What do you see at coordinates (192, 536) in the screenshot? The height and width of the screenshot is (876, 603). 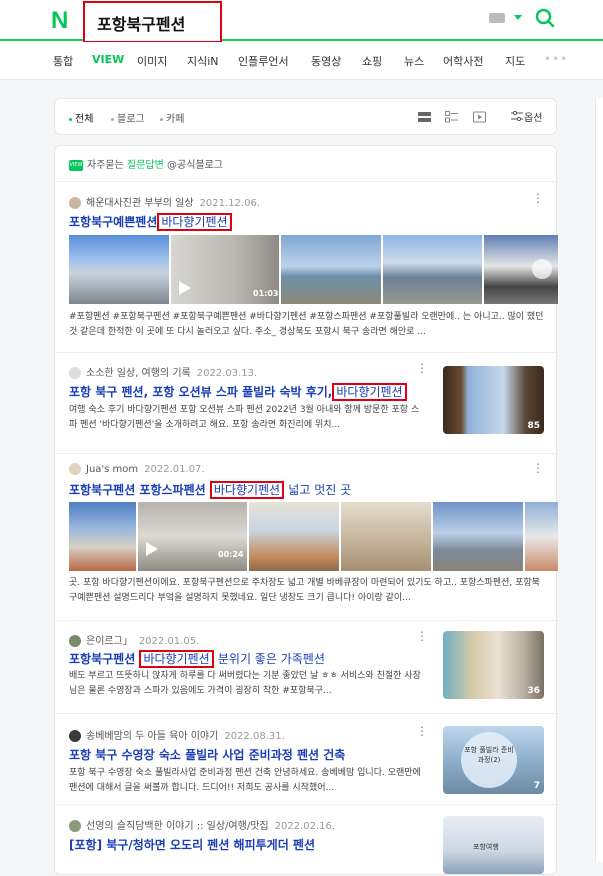 I see `post-video: 00:24` at bounding box center [192, 536].